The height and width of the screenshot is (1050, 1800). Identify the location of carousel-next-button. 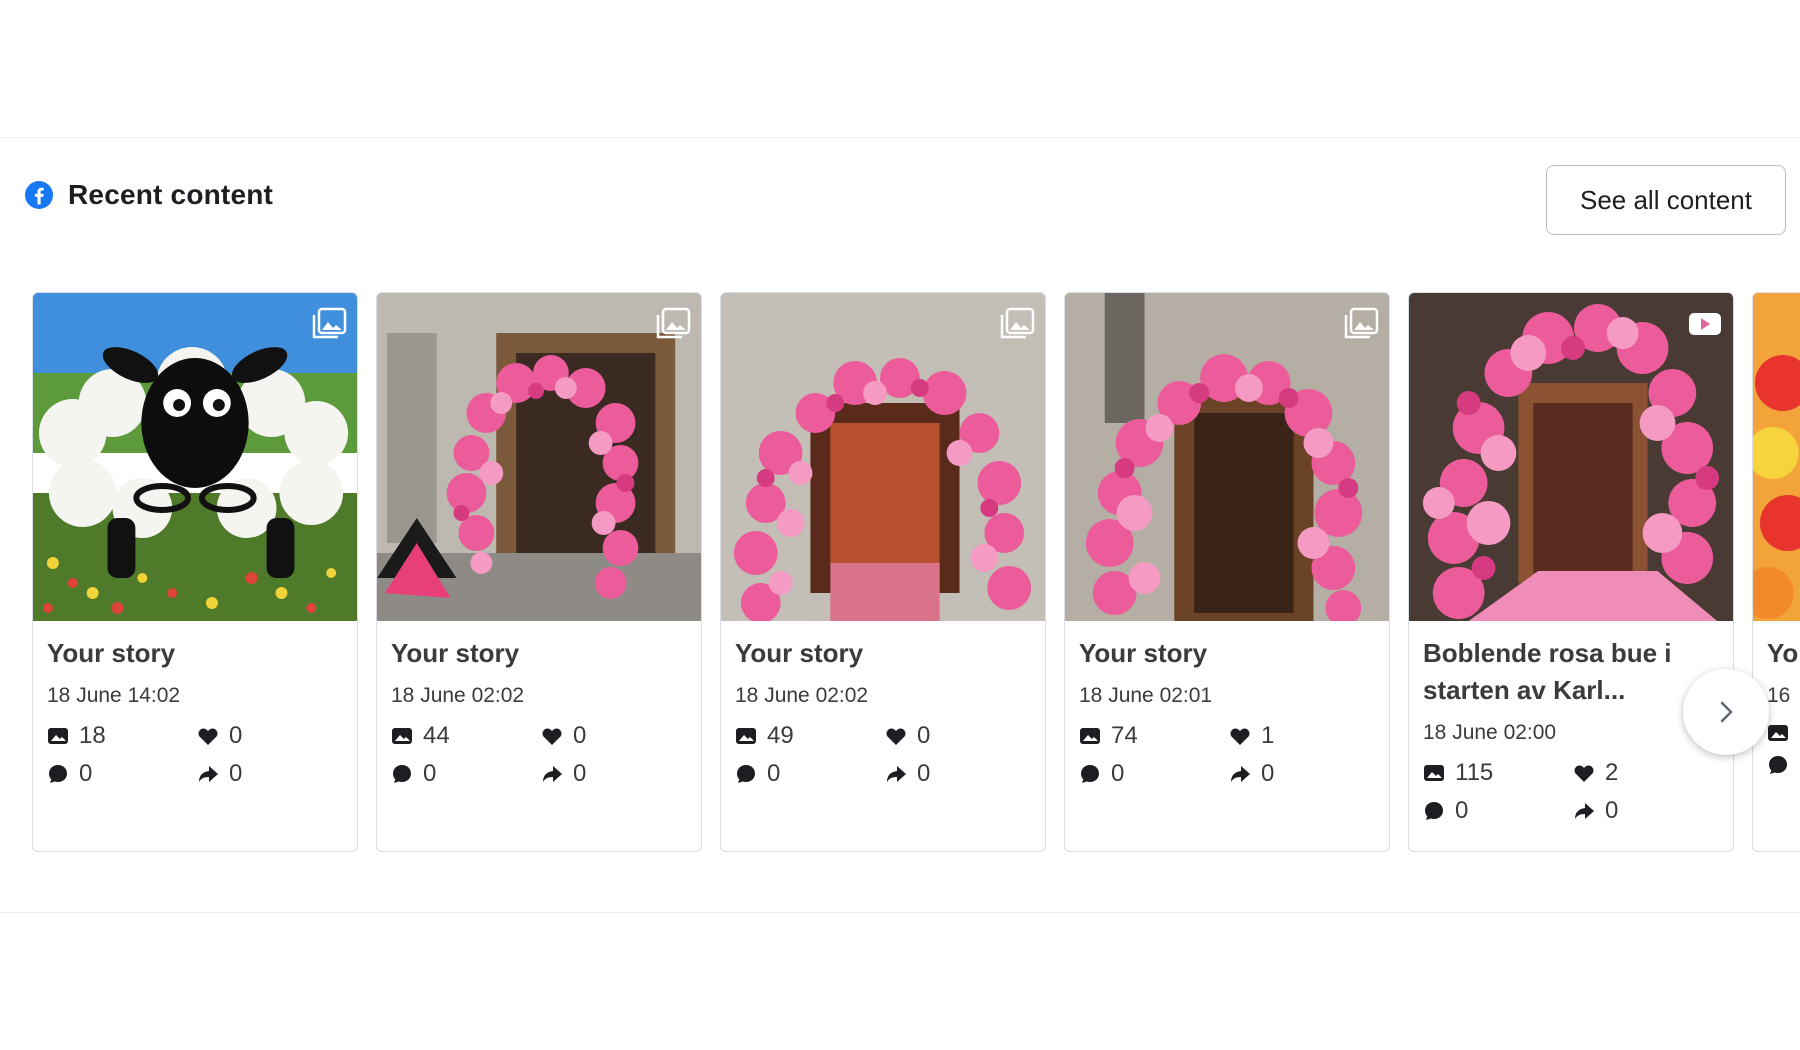
(1726, 712).